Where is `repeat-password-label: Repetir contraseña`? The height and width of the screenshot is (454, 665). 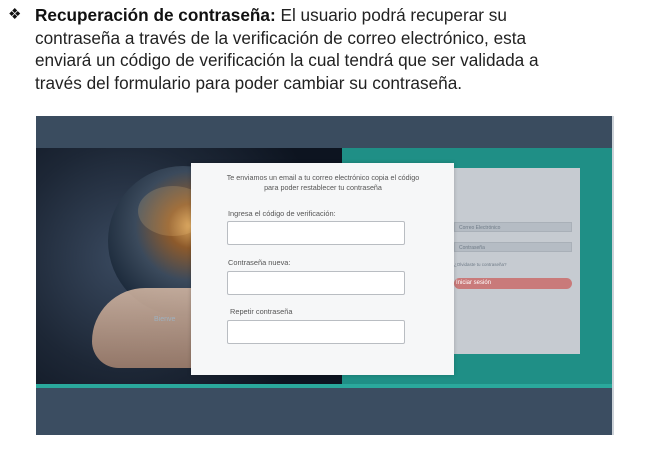 repeat-password-label: Repetir contraseña is located at coordinates (261, 311).